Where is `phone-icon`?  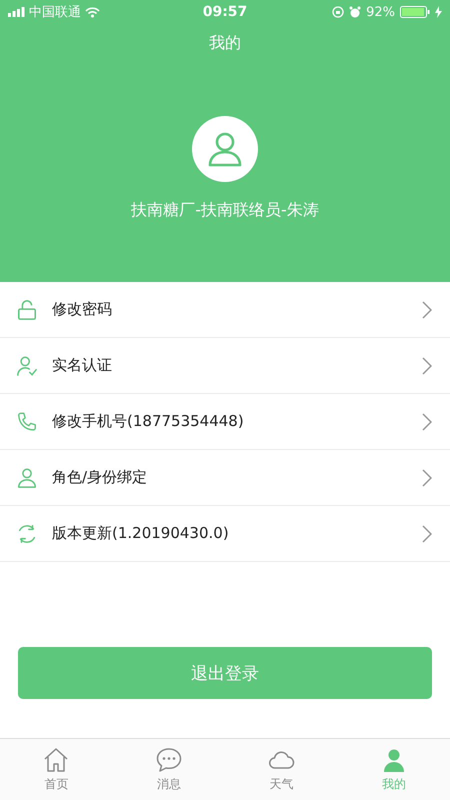 phone-icon is located at coordinates (27, 421).